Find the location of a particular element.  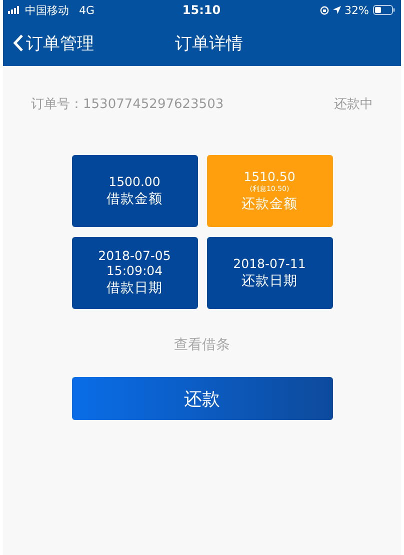

repay-button: 还款 is located at coordinates (202, 398).